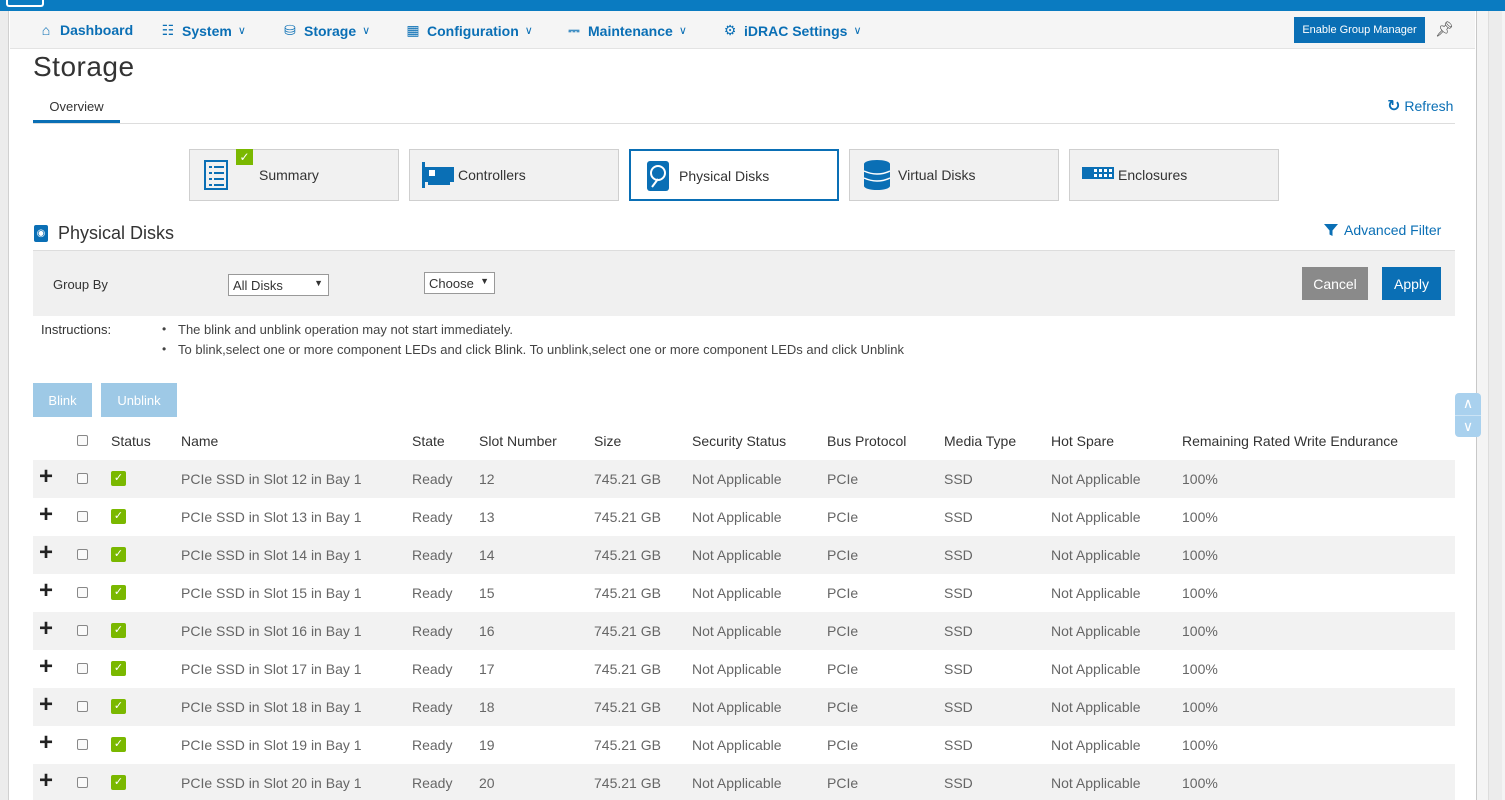  I want to click on unblink-button: Unblink, so click(139, 400).